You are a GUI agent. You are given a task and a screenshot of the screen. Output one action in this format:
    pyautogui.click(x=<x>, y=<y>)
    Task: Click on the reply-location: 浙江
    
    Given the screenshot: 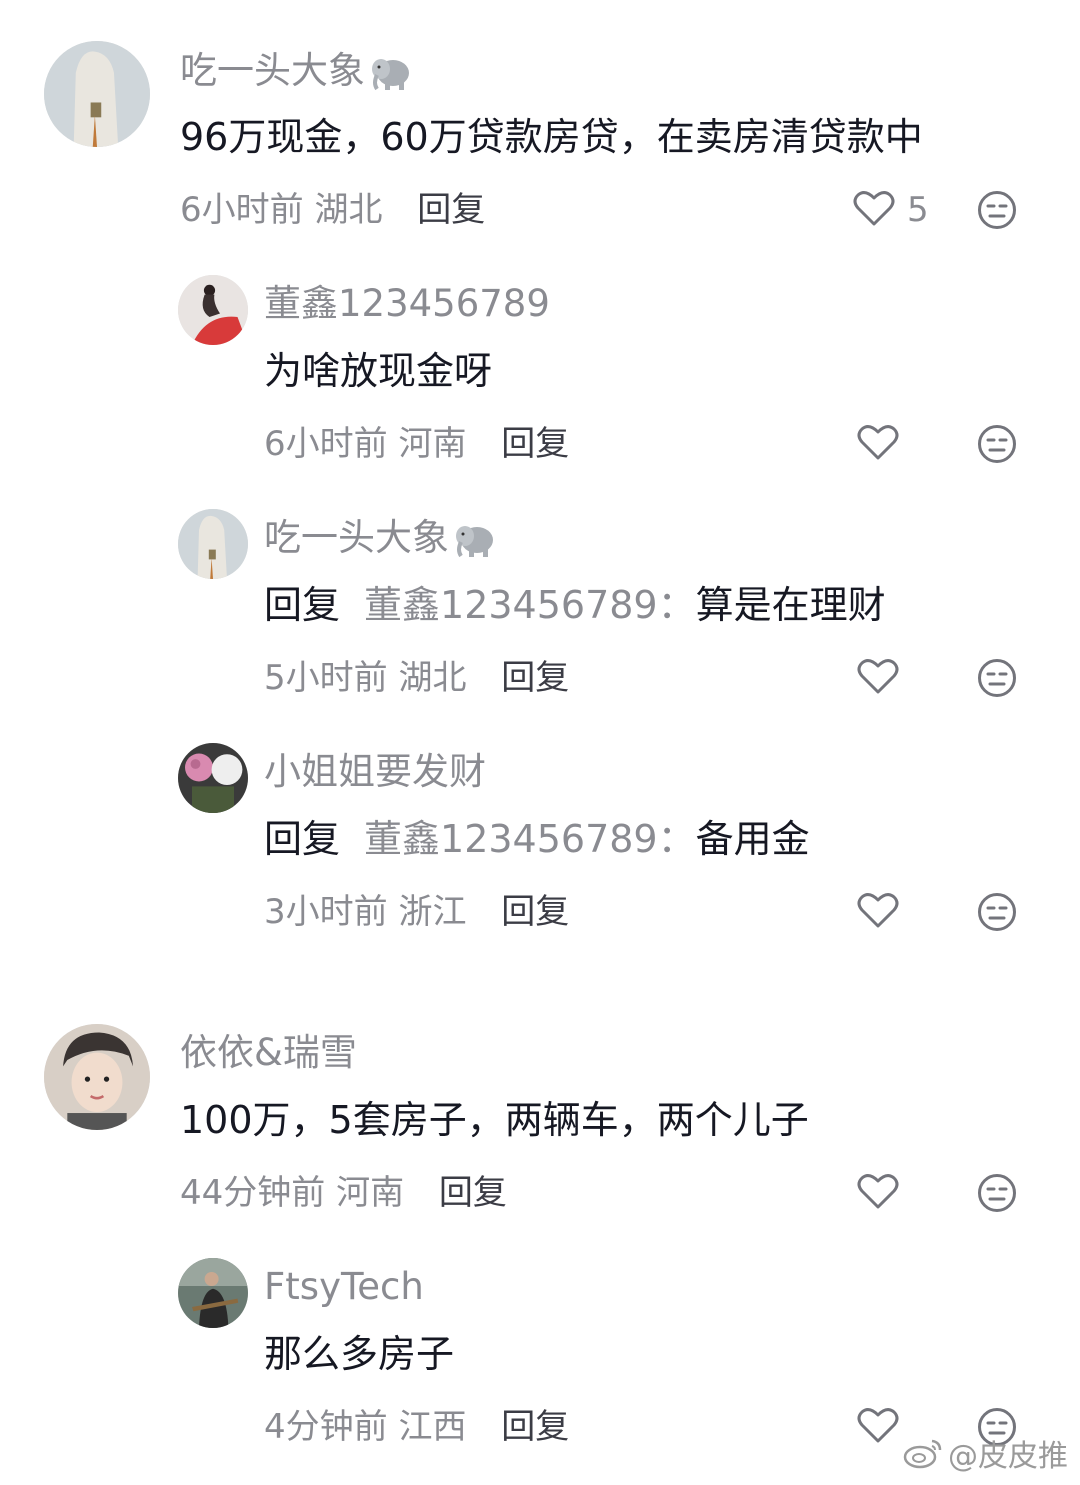 What is the action you would take?
    pyautogui.click(x=432, y=912)
    